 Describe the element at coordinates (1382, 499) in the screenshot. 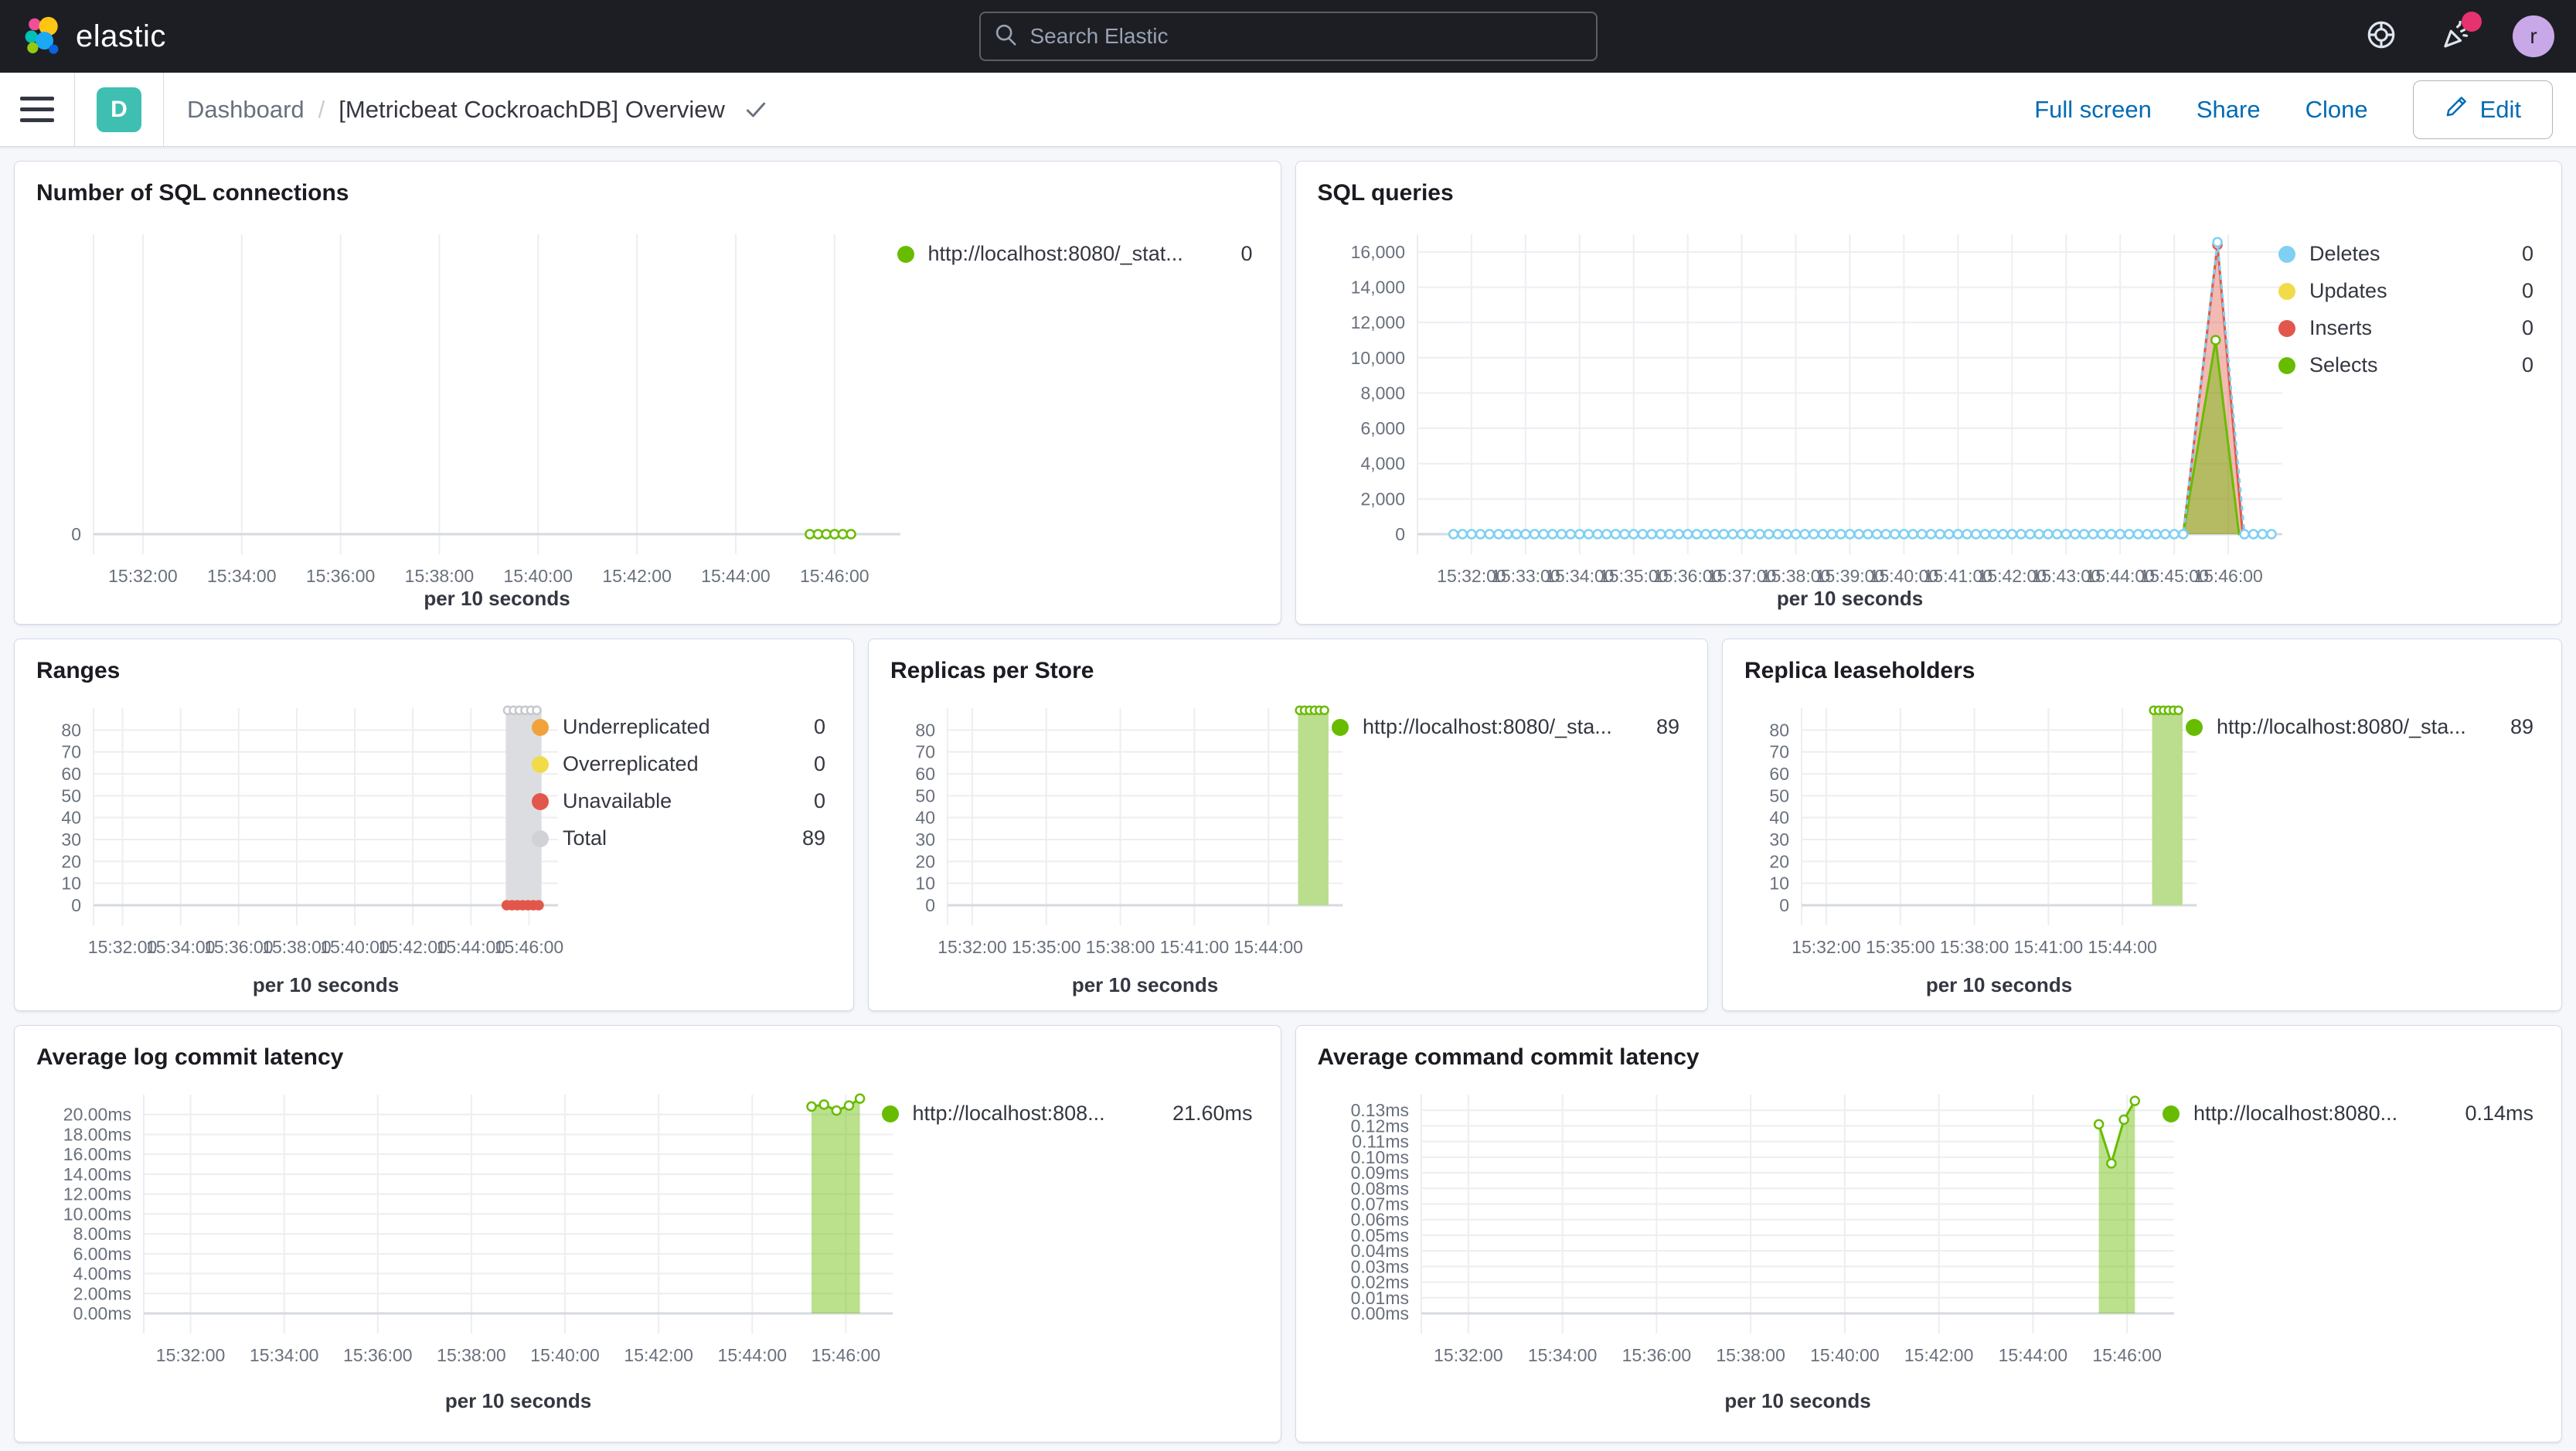

I see `svg-text: 2,000` at that location.